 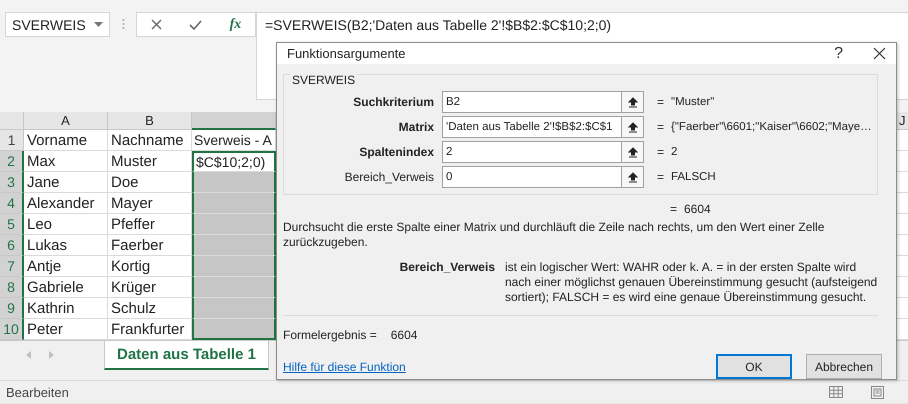 I want to click on parameter-name: Bereich_Verweis, so click(x=447, y=268).